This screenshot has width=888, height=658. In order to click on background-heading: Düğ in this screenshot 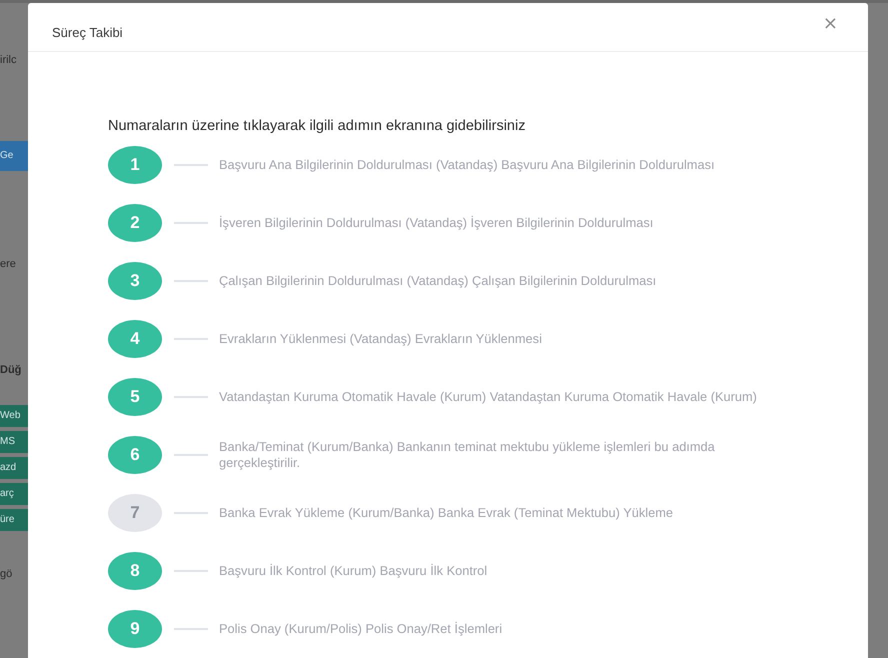, I will do `click(11, 370)`.